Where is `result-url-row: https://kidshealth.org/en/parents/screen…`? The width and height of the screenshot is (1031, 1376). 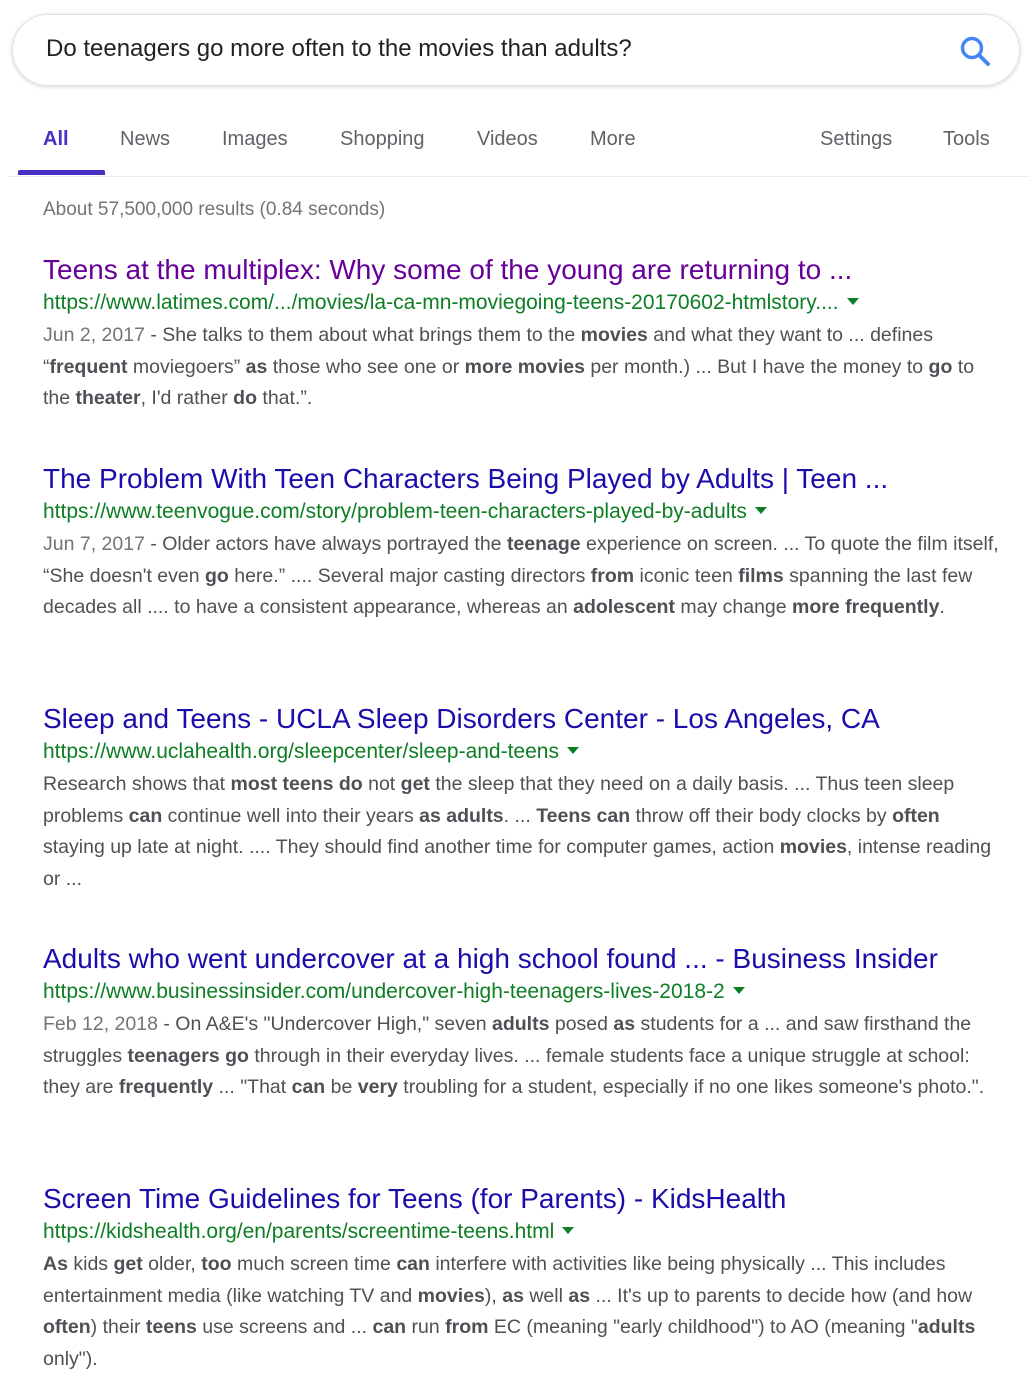
result-url-row: https://kidshealth.org/en/parents/screen… is located at coordinates (523, 1232).